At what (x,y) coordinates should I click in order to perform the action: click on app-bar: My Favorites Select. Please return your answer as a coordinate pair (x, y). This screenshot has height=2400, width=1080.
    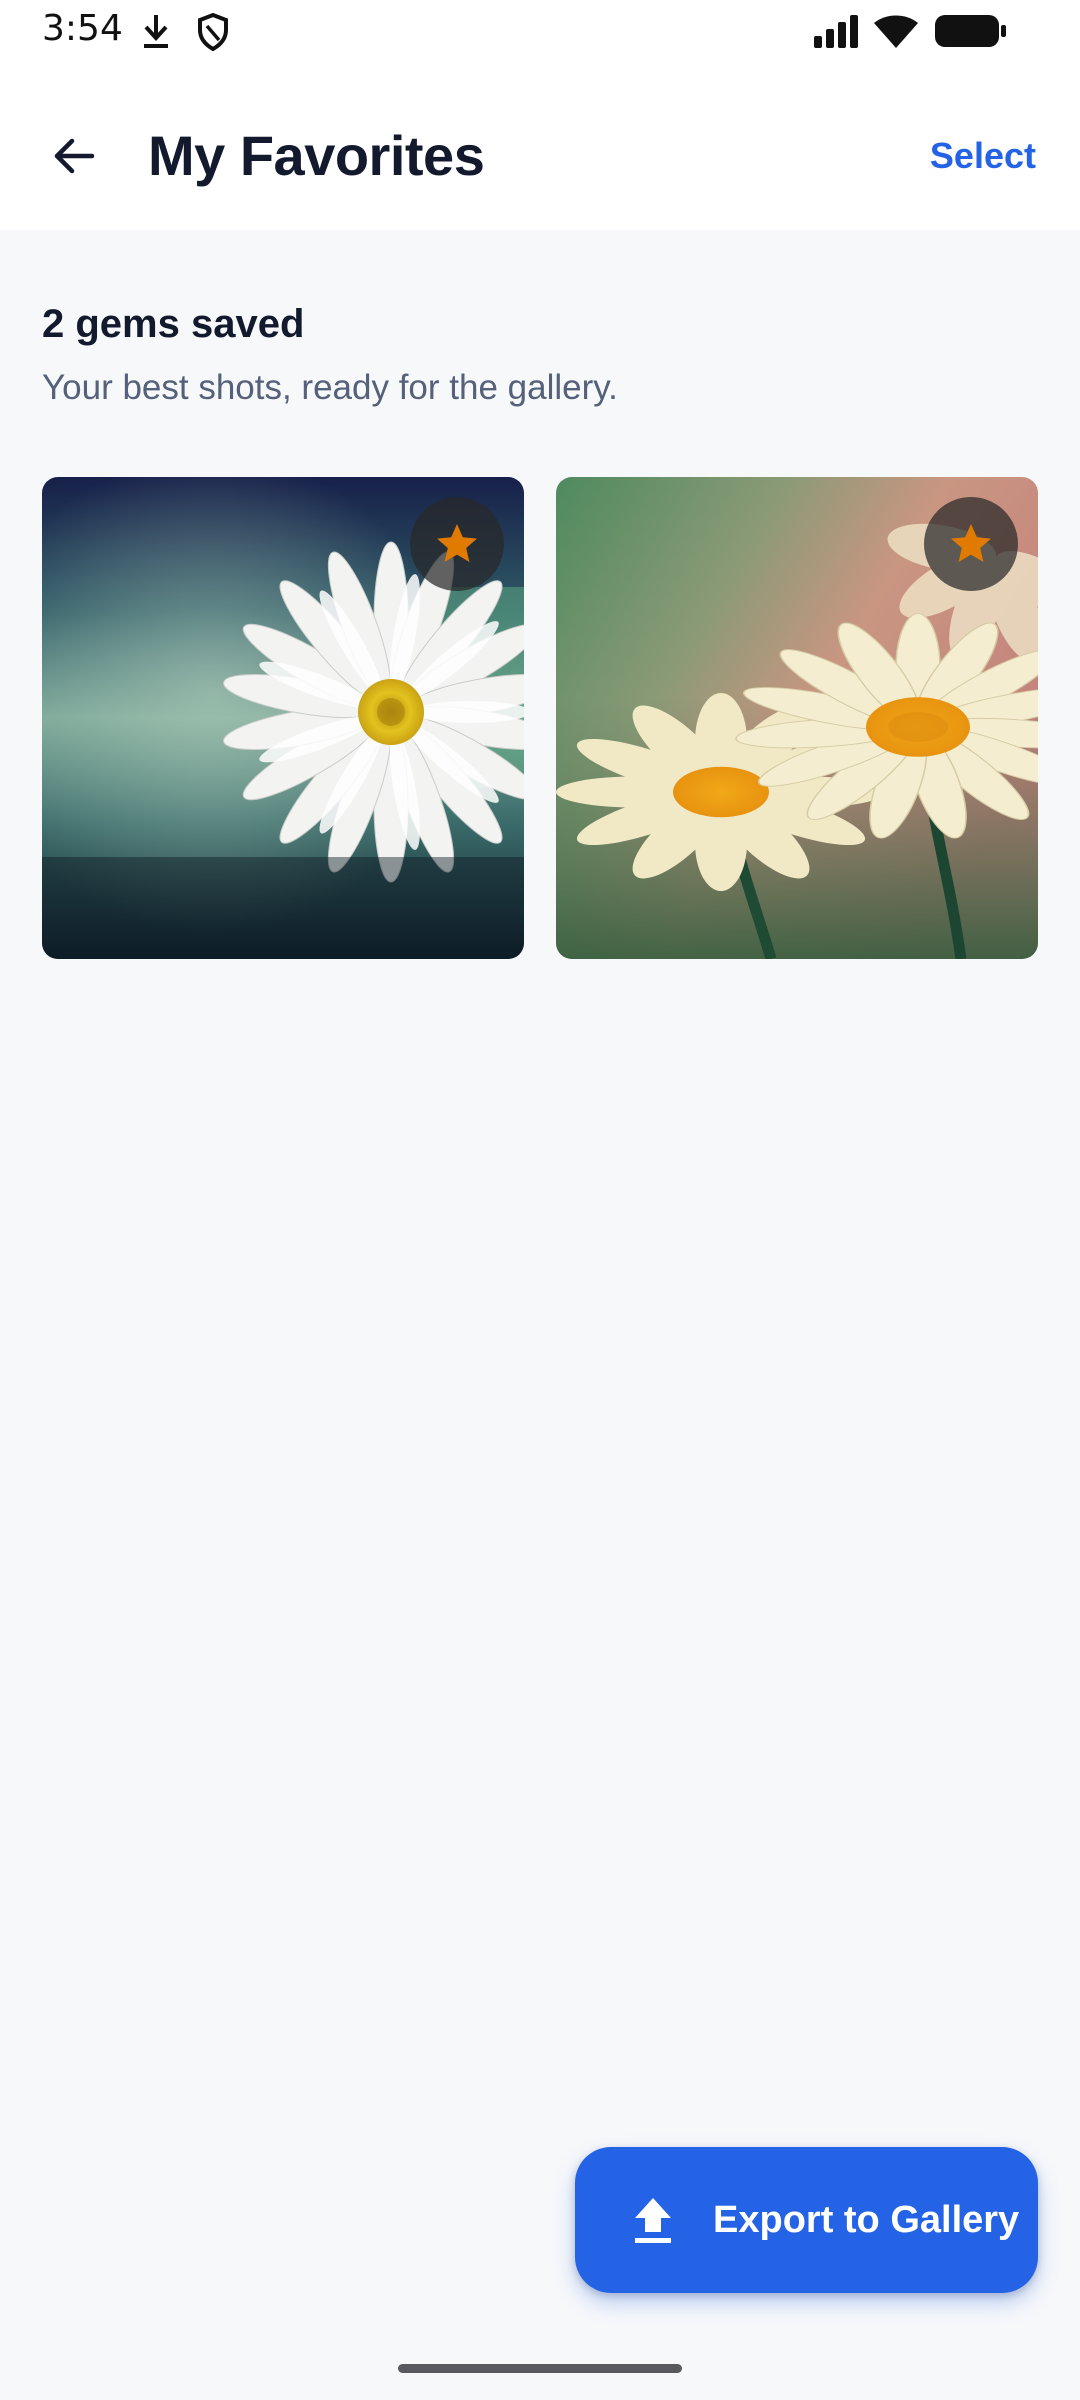
    Looking at the image, I should click on (540, 147).